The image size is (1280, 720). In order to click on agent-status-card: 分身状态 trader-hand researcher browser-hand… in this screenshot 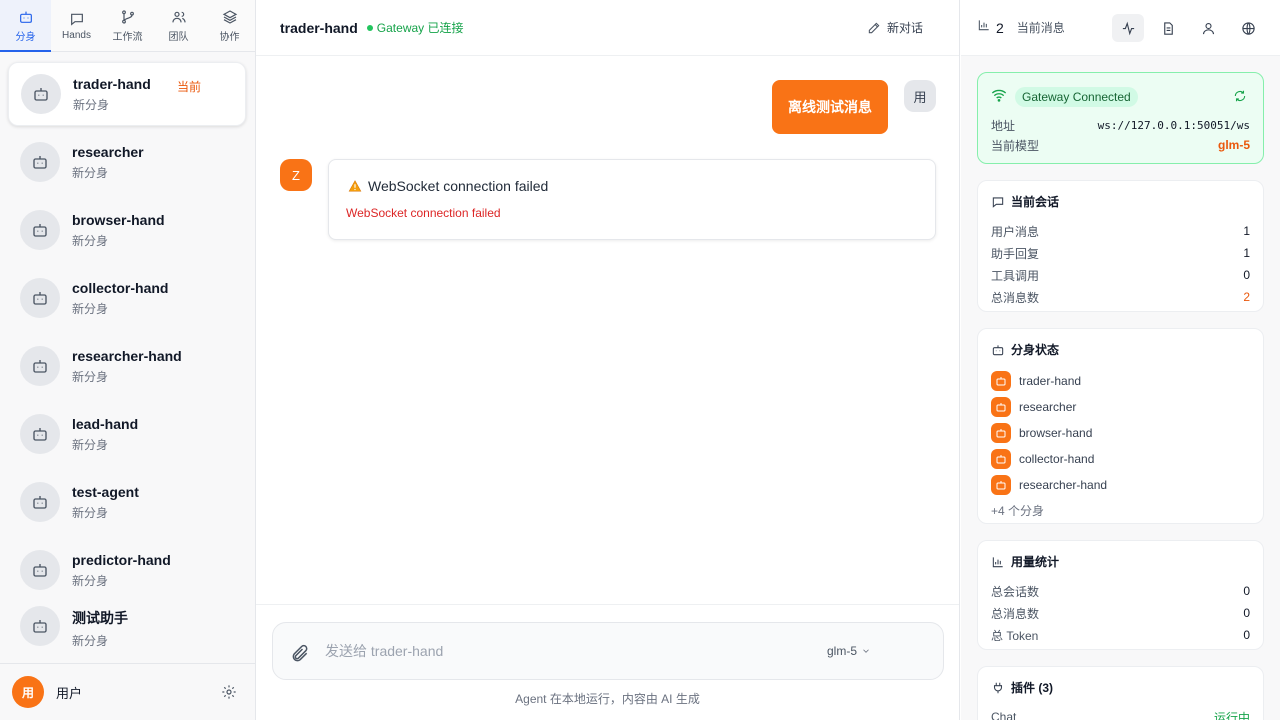, I will do `click(1120, 426)`.